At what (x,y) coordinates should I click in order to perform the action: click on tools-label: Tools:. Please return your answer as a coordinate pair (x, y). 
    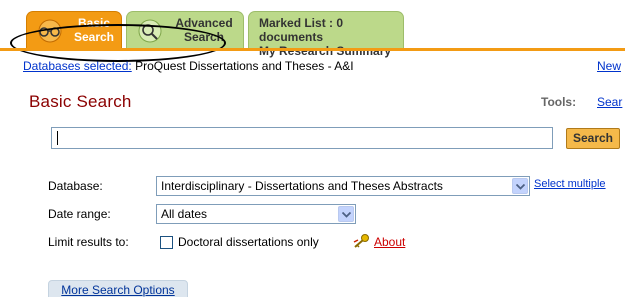
    Looking at the image, I should click on (559, 102).